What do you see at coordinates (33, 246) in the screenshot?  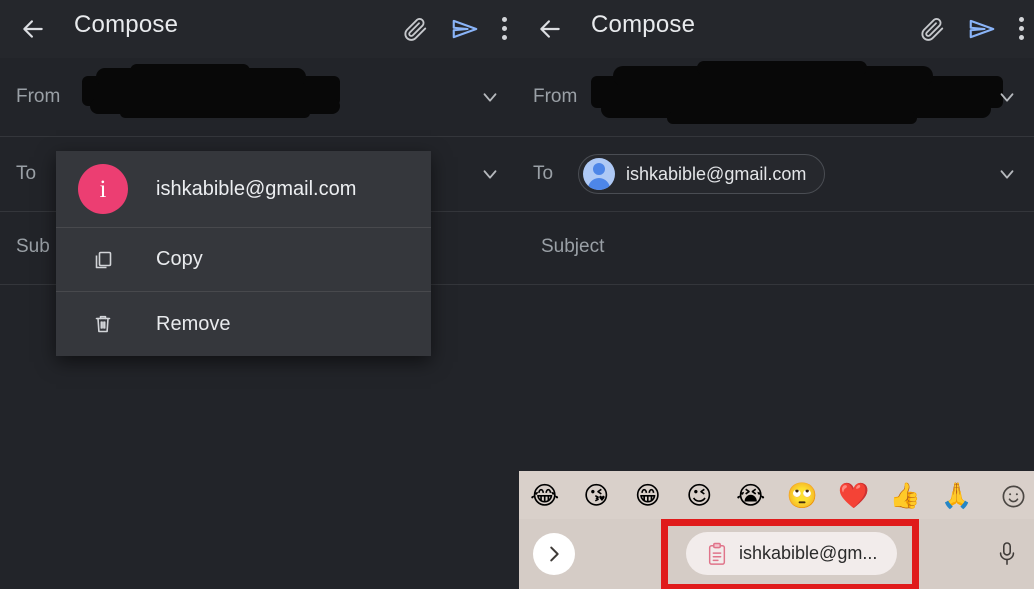 I see `subject-label: Sub` at bounding box center [33, 246].